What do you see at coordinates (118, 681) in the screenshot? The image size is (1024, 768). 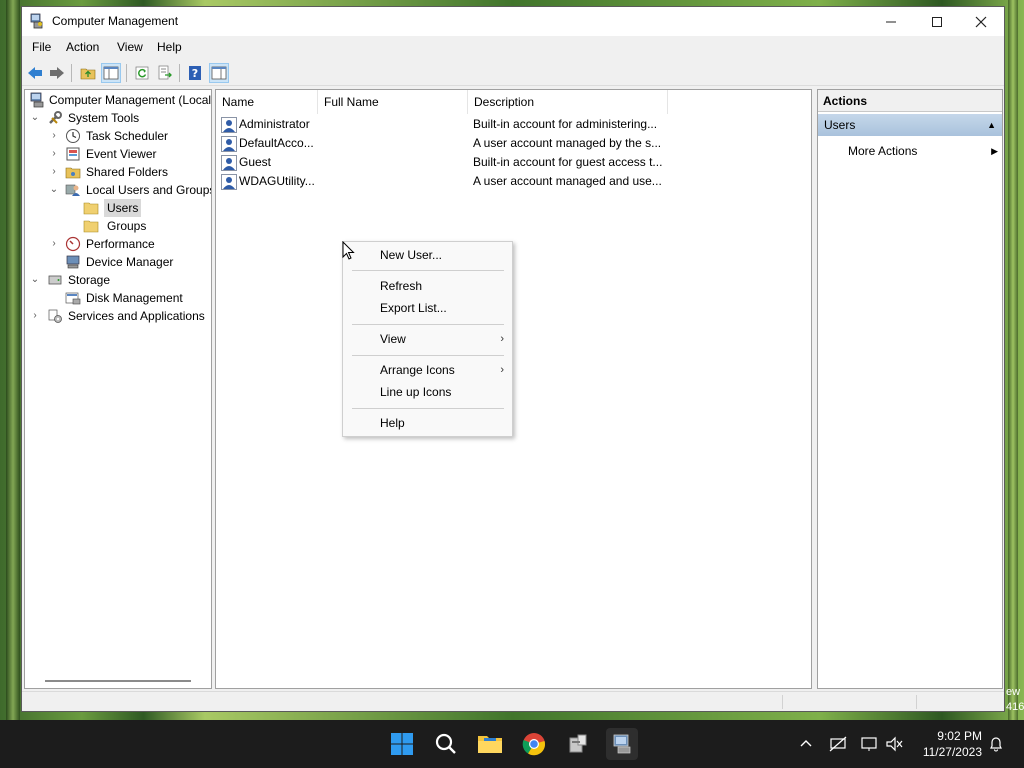 I see `horizontal-scrollbar` at bounding box center [118, 681].